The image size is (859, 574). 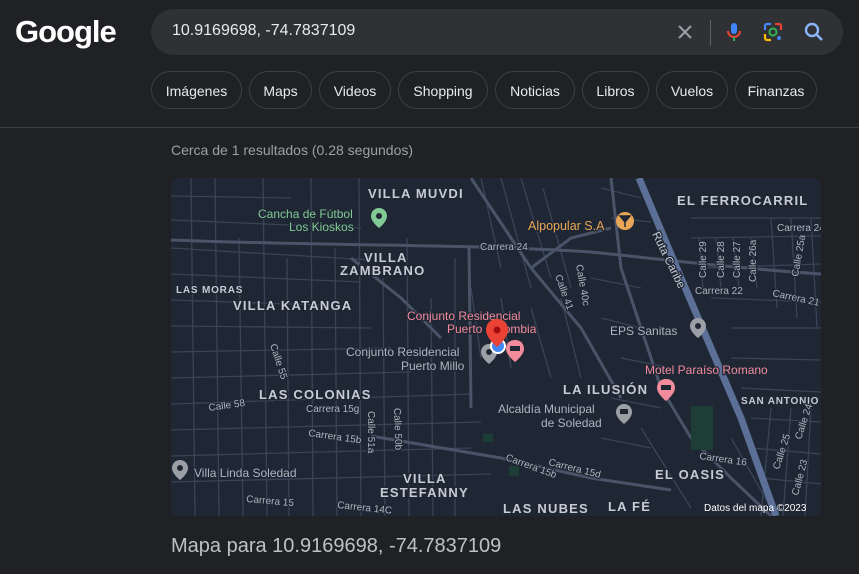 What do you see at coordinates (629, 506) in the screenshot?
I see `label-la-fe: LA FÉ` at bounding box center [629, 506].